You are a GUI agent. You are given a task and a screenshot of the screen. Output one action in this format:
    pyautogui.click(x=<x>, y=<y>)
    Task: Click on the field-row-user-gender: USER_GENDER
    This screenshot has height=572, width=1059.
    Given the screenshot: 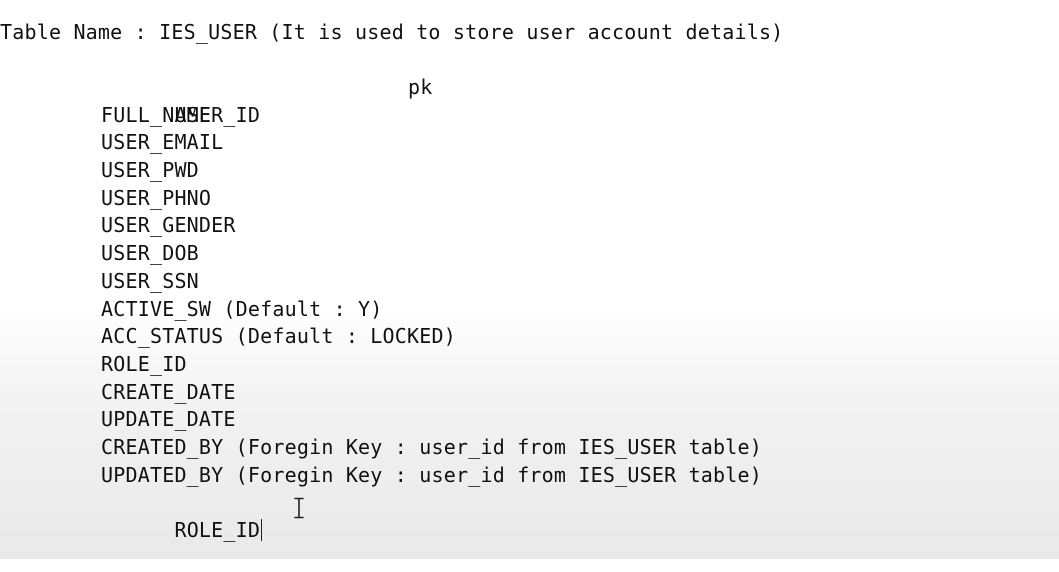 What is the action you would take?
    pyautogui.click(x=431, y=226)
    